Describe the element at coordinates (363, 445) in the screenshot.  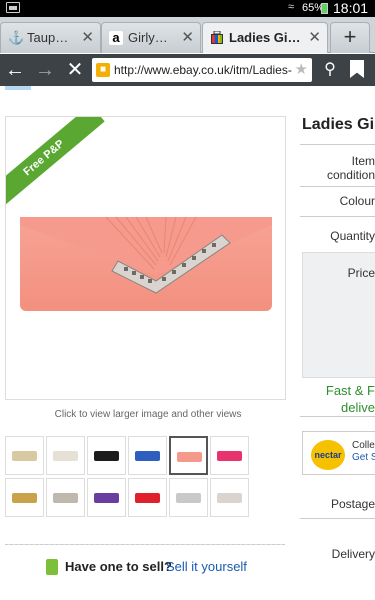
I see `nectar-collect-text: Collec` at that location.